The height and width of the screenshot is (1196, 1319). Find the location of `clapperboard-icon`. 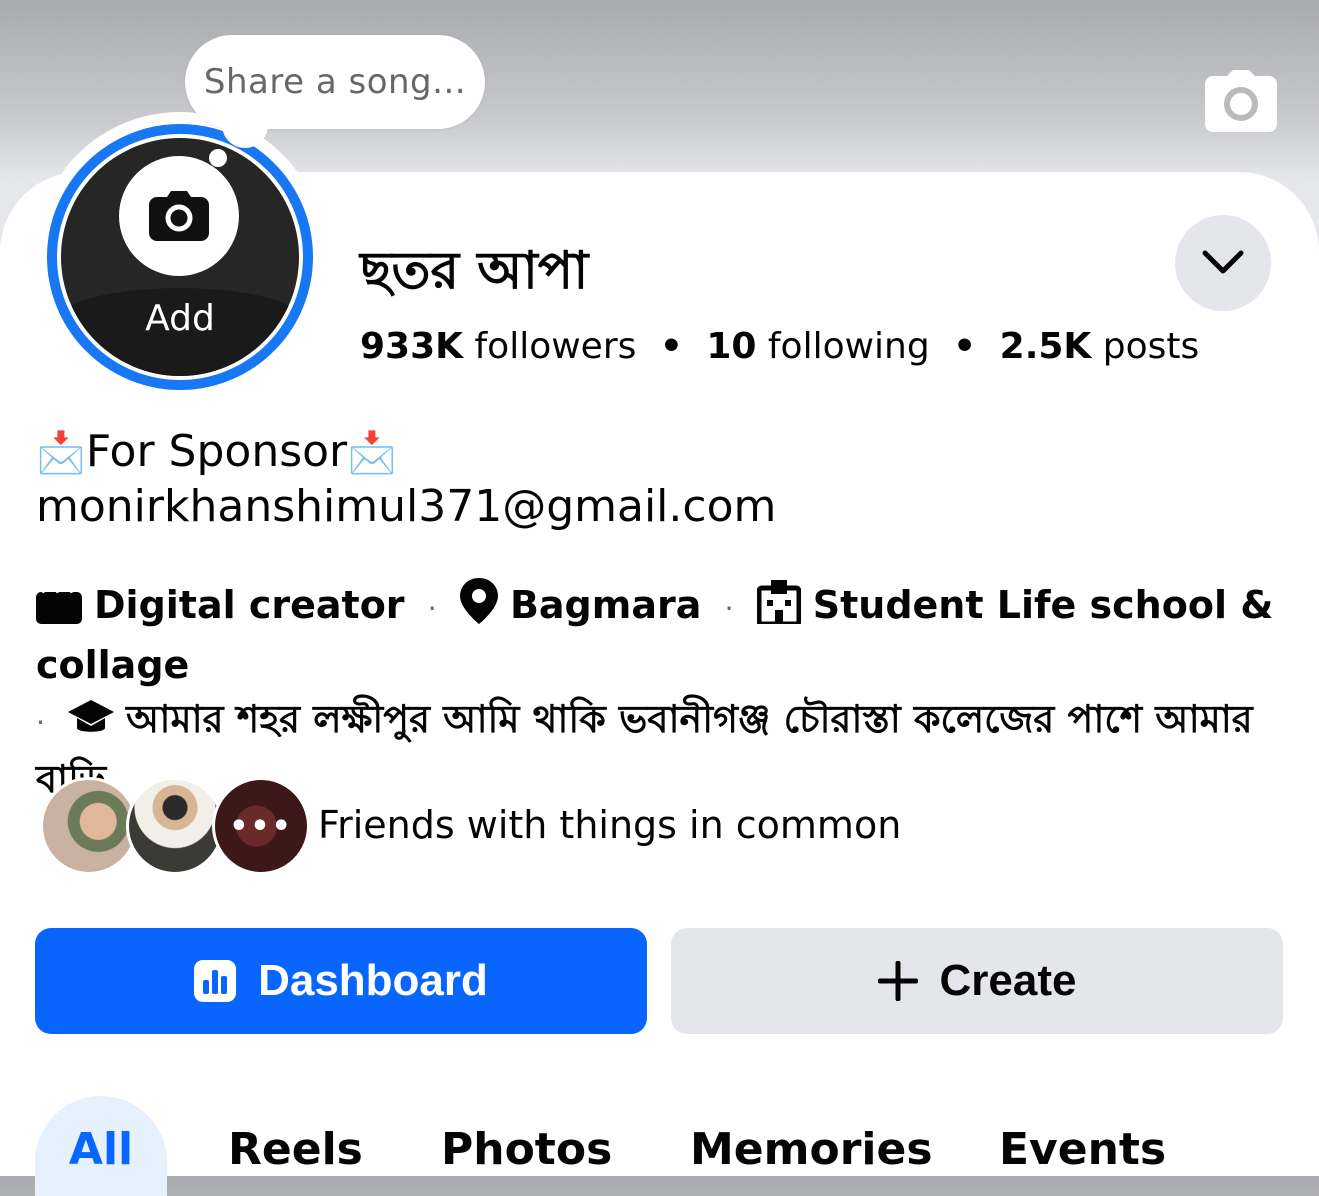

clapperboard-icon is located at coordinates (59, 611).